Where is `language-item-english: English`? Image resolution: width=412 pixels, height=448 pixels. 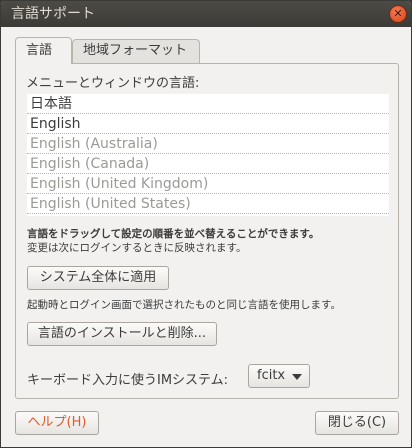 language-item-english: English is located at coordinates (208, 124).